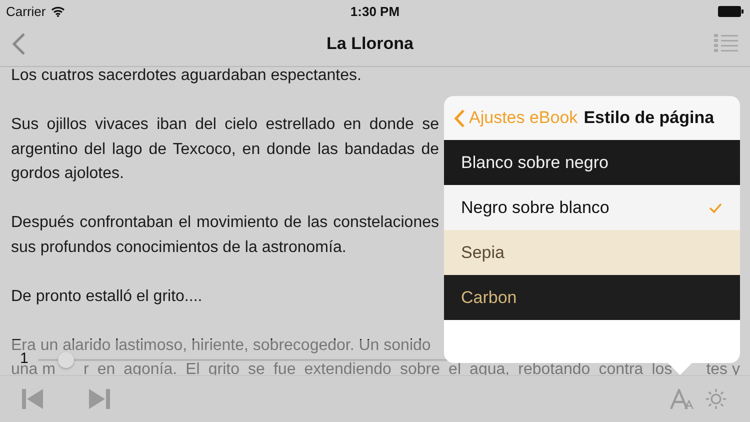 This screenshot has height=422, width=750. I want to click on text-line: argentino del lago de Texcoco, en donde las bandadas de, so click(225, 149).